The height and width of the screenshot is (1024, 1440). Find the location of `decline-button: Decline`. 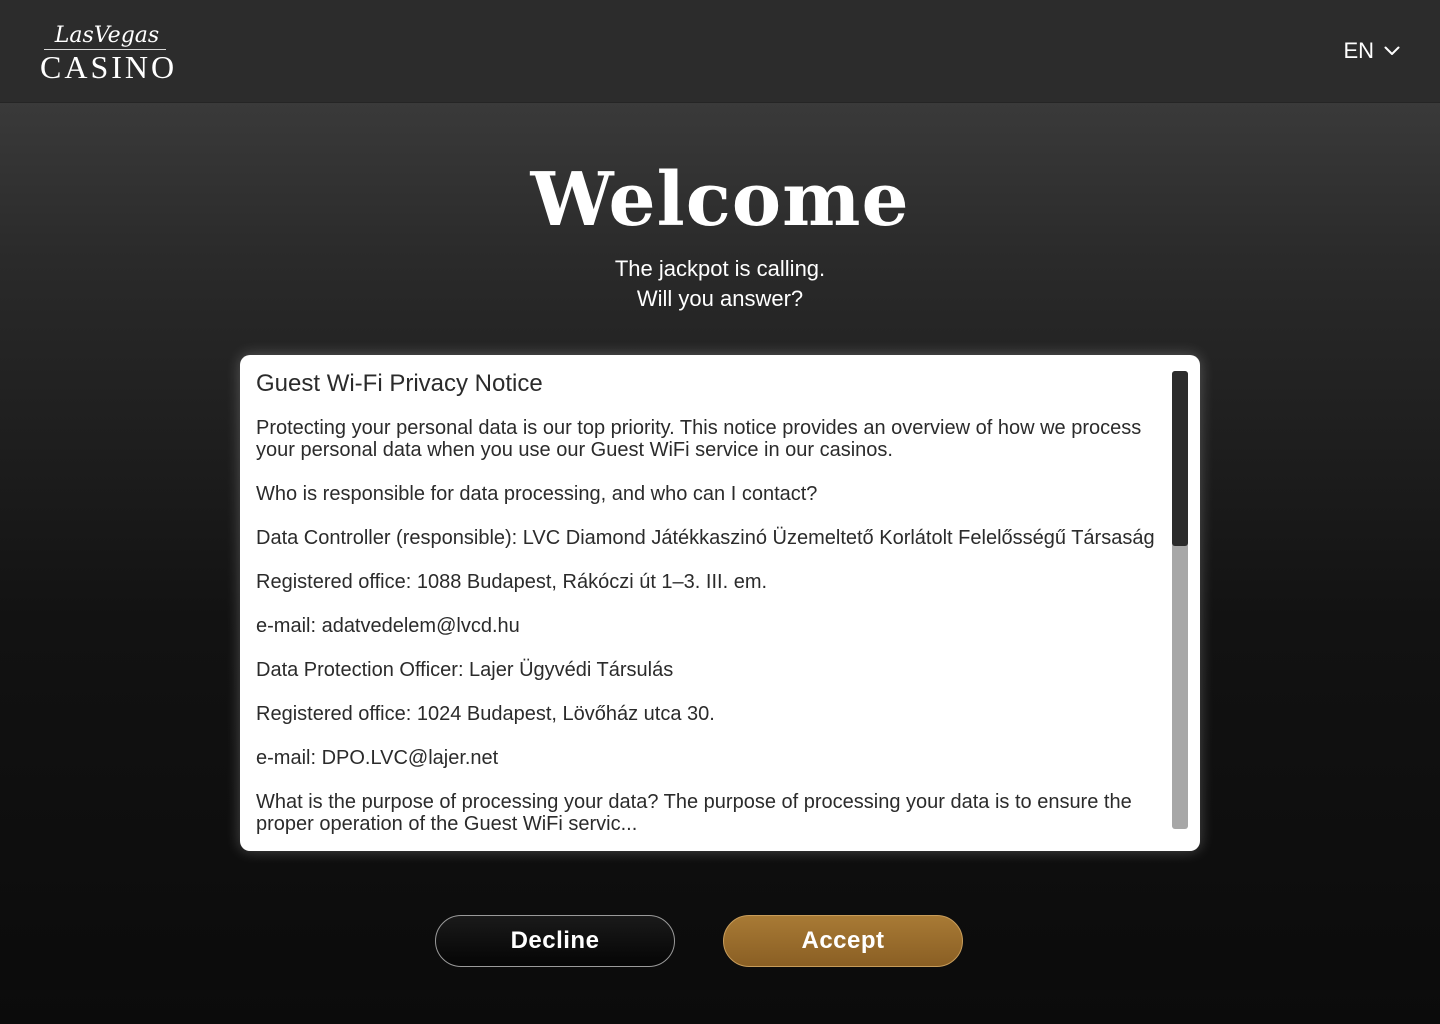

decline-button: Decline is located at coordinates (555, 941).